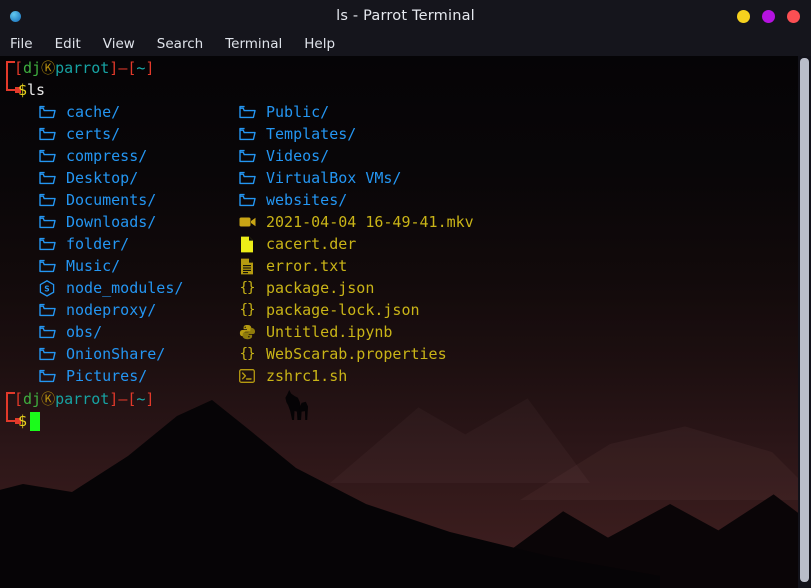 The height and width of the screenshot is (588, 811). I want to click on text-cursor, so click(35, 421).